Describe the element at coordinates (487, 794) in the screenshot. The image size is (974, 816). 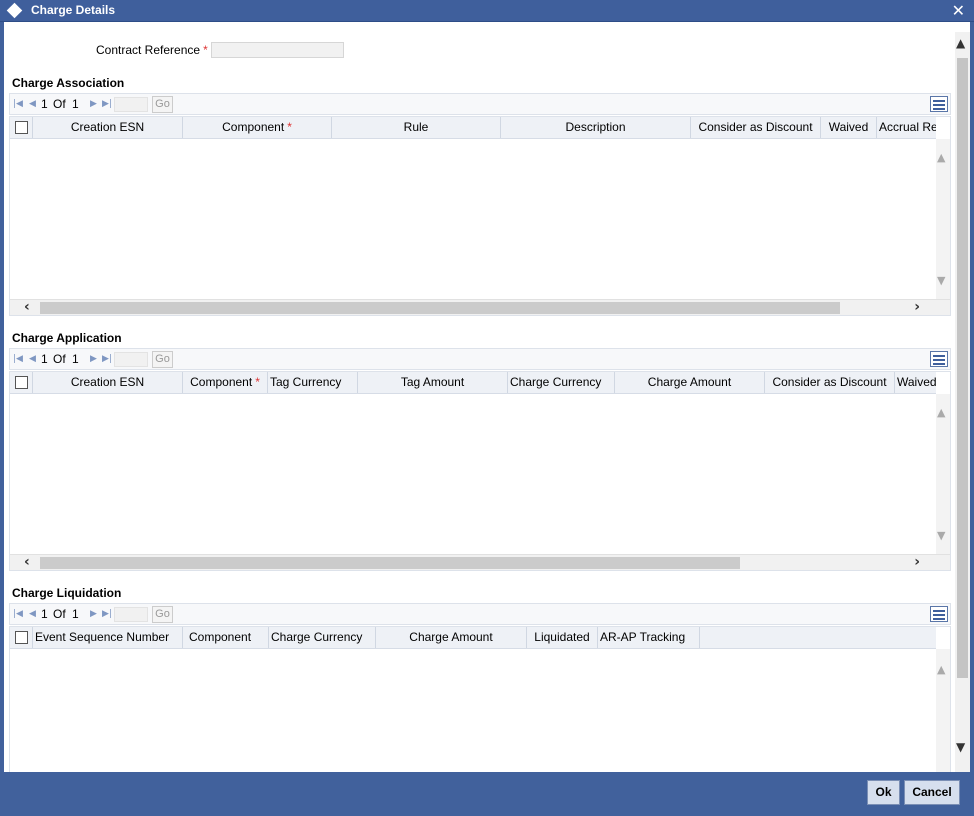
I see `dialog-footer: Ok Cancel` at that location.